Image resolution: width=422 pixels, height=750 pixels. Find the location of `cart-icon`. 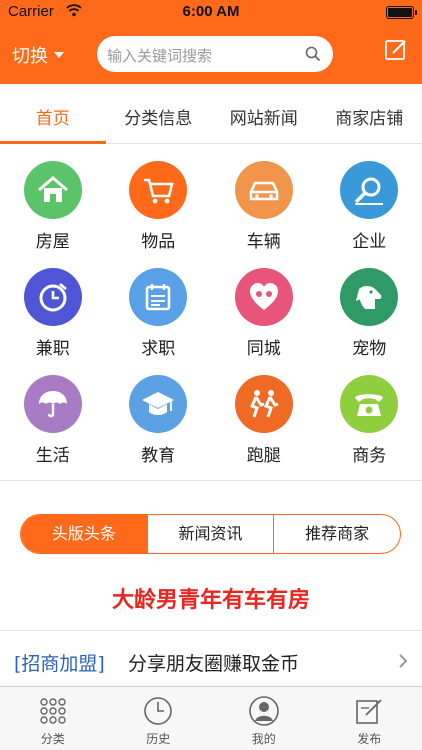

cart-icon is located at coordinates (158, 190).